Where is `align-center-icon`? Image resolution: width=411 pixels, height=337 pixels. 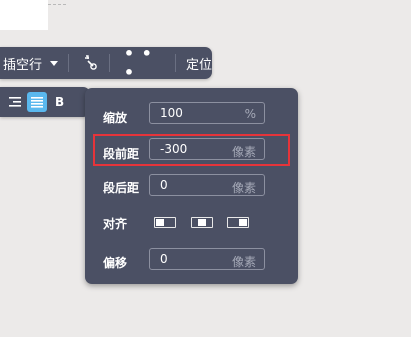
align-center-icon is located at coordinates (202, 222).